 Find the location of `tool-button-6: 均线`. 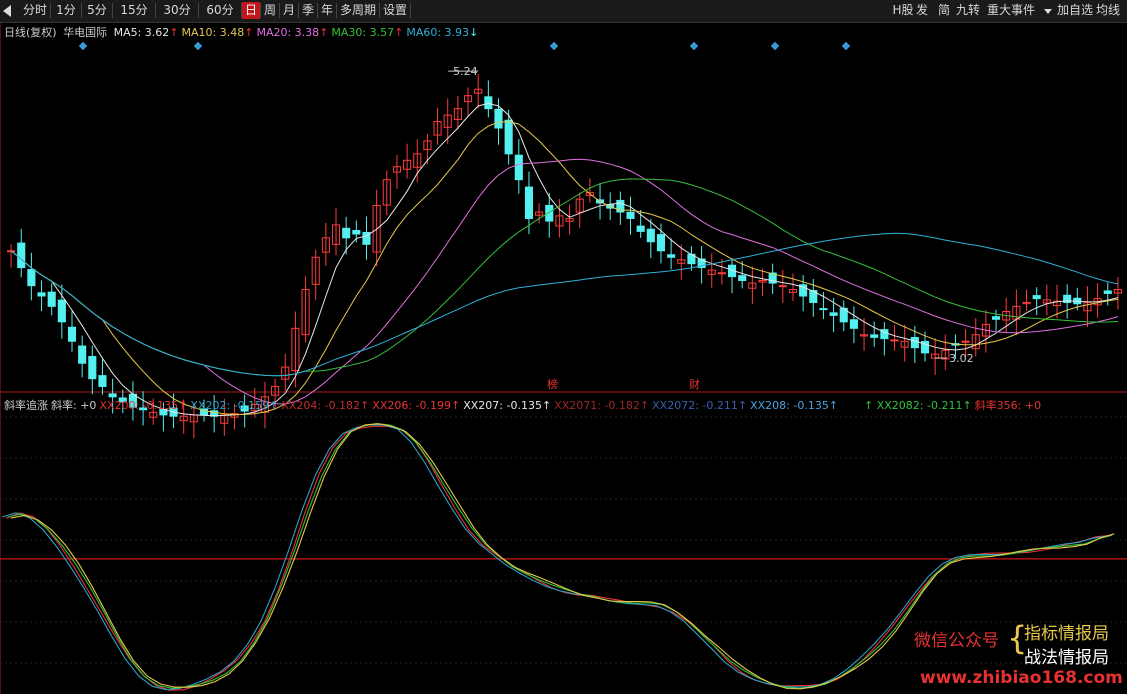

tool-button-6: 均线 is located at coordinates (1108, 10).